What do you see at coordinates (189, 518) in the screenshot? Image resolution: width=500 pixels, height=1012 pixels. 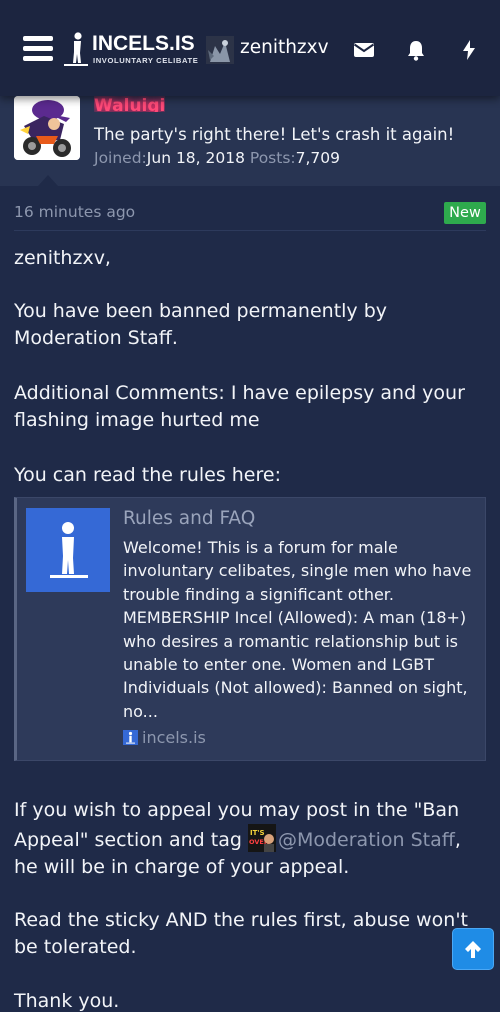 I see `embed-title: Rules and FAQ` at bounding box center [189, 518].